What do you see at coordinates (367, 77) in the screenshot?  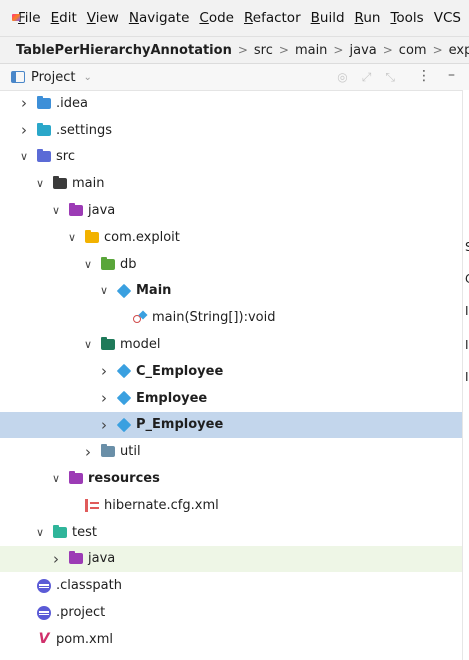 I see `expand-all-icon: ⤢` at bounding box center [367, 77].